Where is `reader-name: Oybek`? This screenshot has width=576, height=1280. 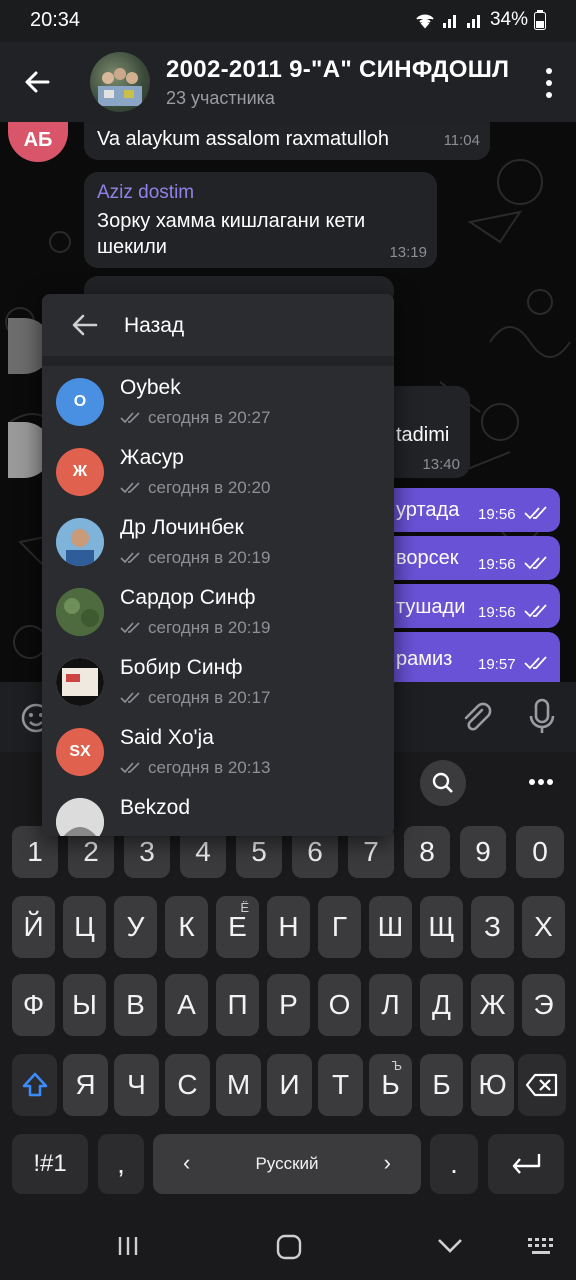
reader-name: Oybek is located at coordinates (150, 387).